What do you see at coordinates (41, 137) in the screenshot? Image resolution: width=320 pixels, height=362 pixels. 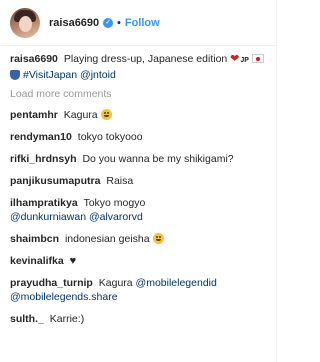 I see `comment-username: rendyman10` at bounding box center [41, 137].